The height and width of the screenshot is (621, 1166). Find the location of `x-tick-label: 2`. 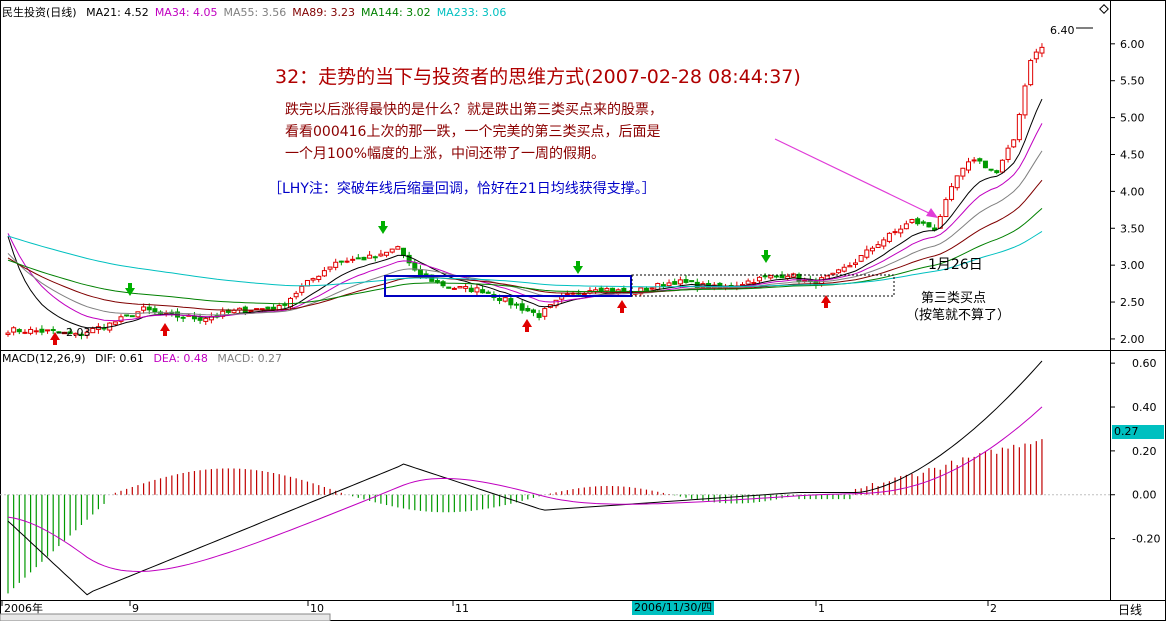

x-tick-label: 2 is located at coordinates (993, 608).